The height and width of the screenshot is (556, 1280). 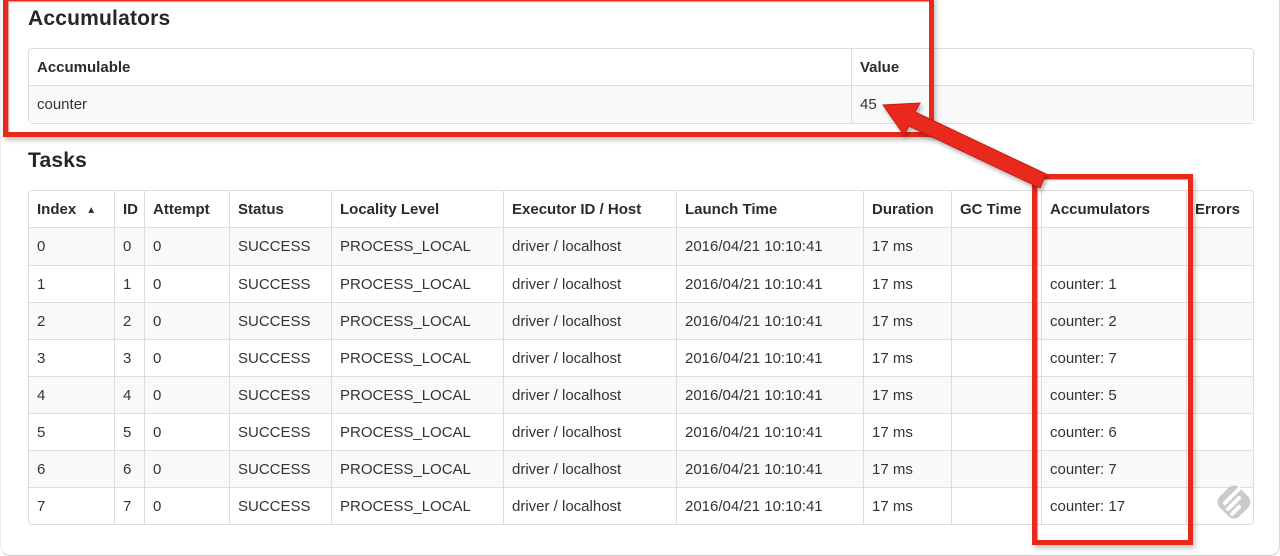 What do you see at coordinates (1113, 357) in the screenshot?
I see `cell-accumulators: counter: 7` at bounding box center [1113, 357].